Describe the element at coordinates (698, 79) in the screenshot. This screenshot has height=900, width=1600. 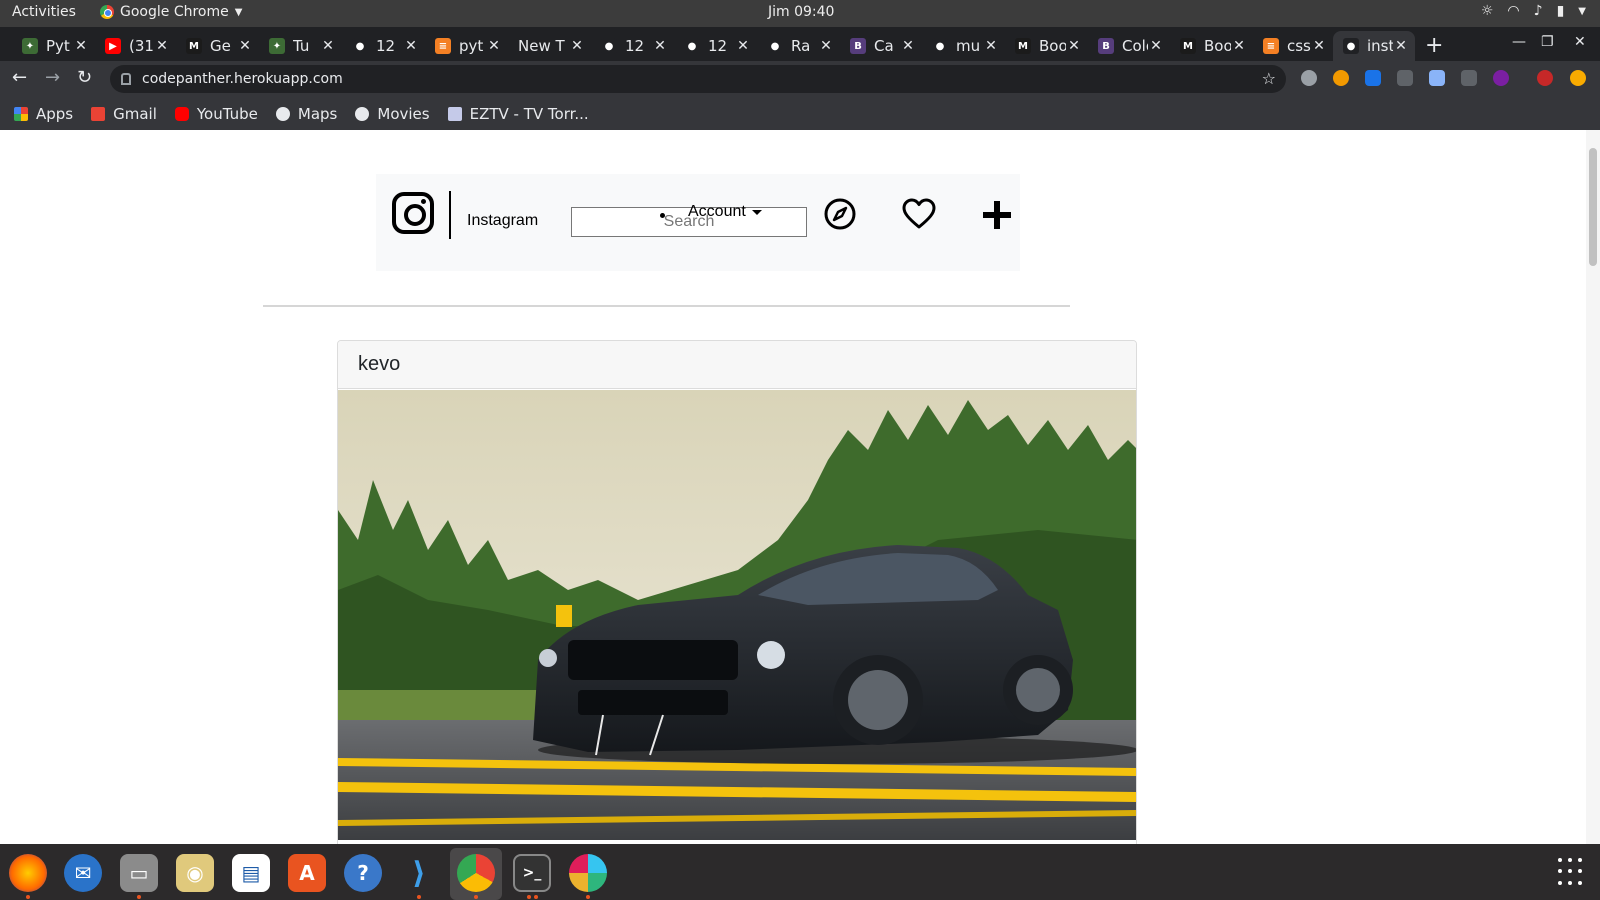
I see `address-bar: codepanther.herokuapp.com ☆` at that location.